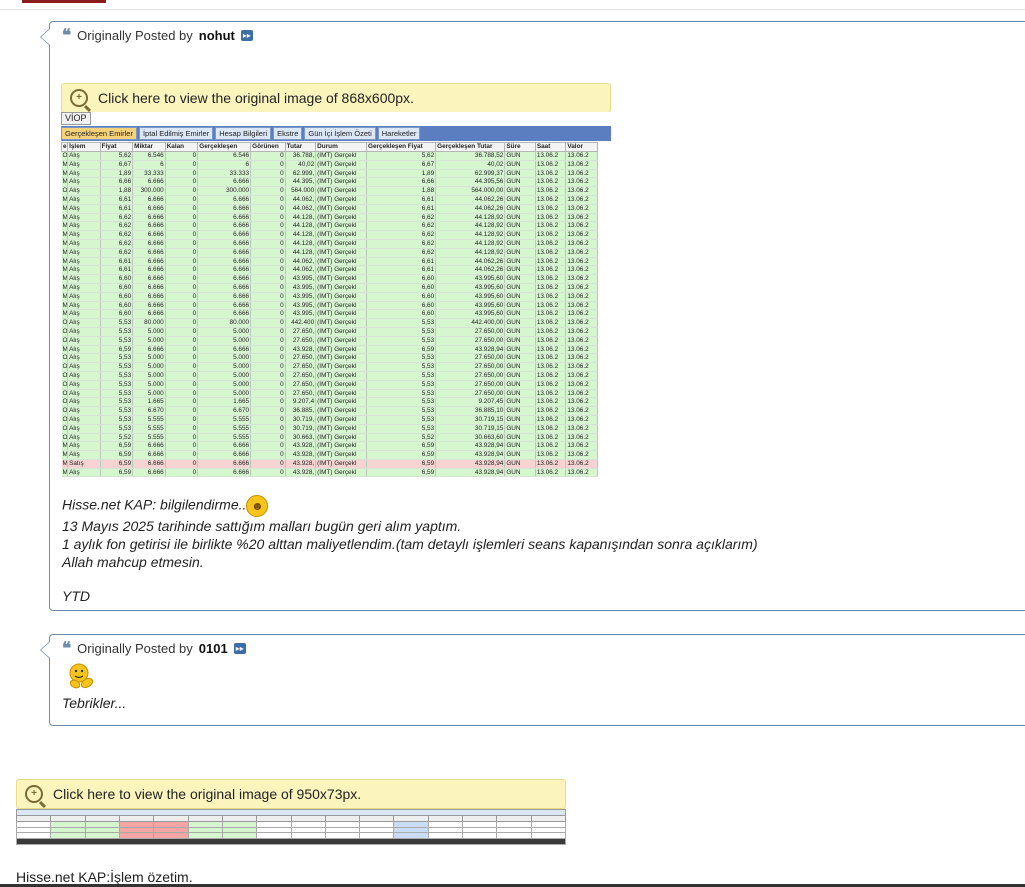 The height and width of the screenshot is (887, 1025). I want to click on table-cell: 6.666, so click(149, 262).